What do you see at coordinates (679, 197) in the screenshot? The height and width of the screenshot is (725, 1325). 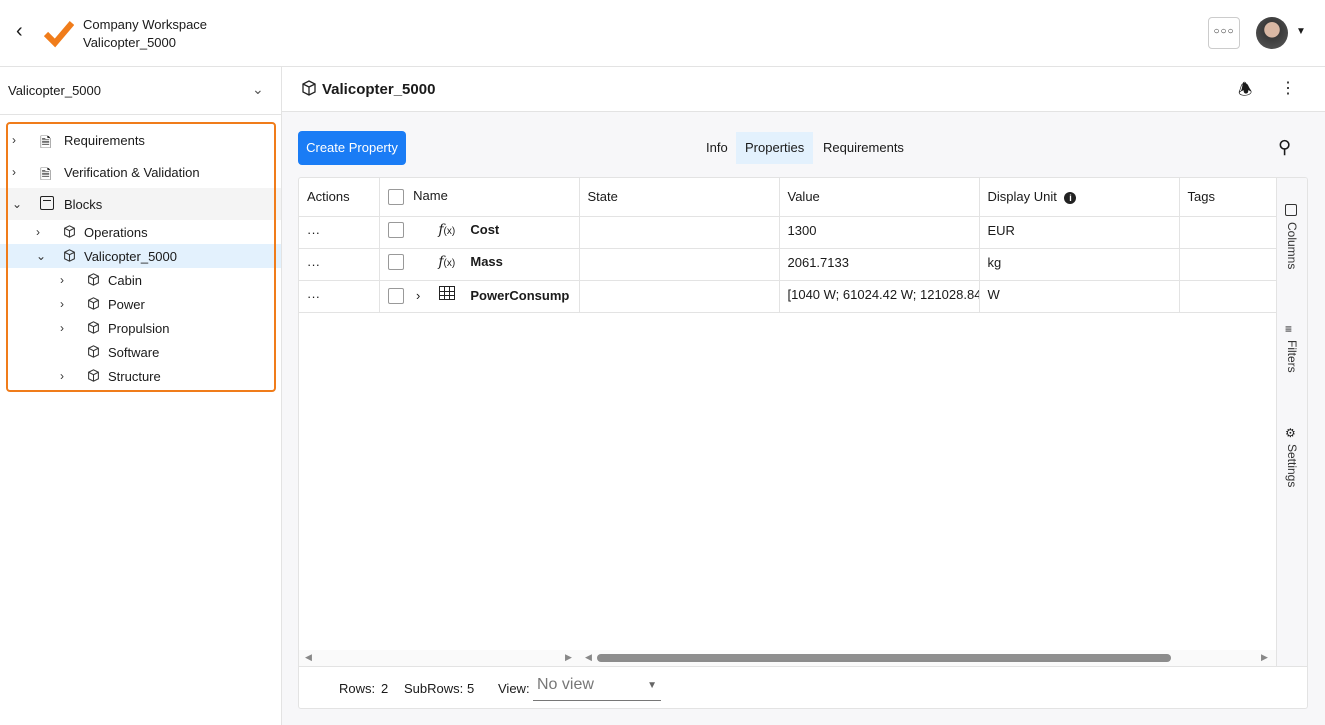 I see `col-state: State` at bounding box center [679, 197].